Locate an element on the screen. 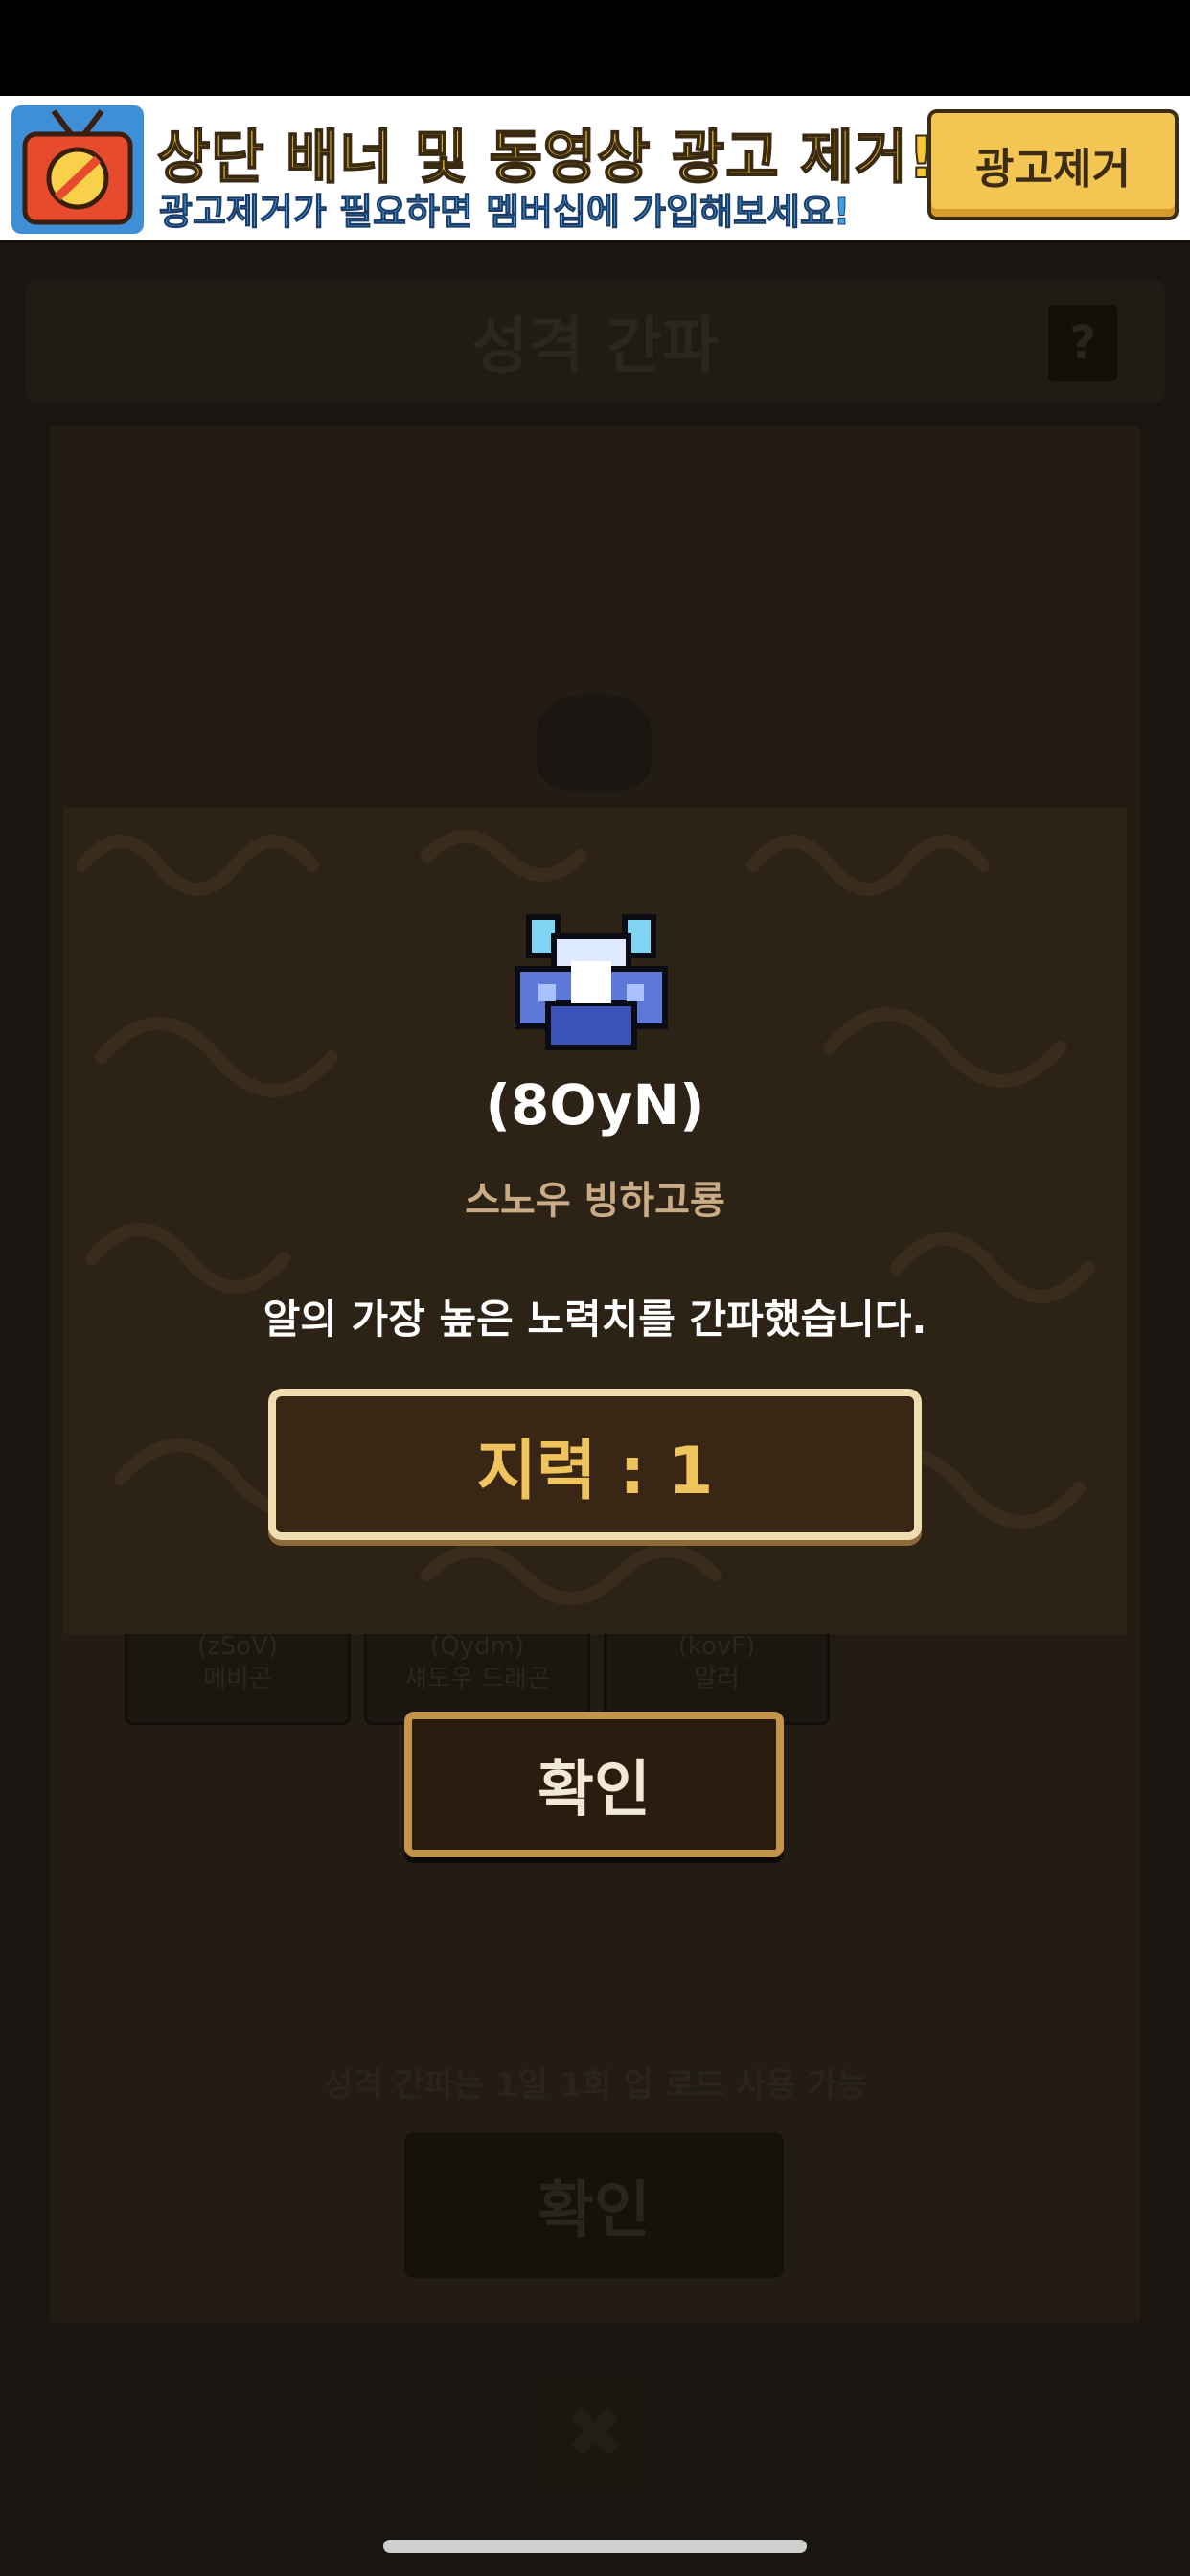 The image size is (1190, 2576). background-egg-icon is located at coordinates (594, 743).